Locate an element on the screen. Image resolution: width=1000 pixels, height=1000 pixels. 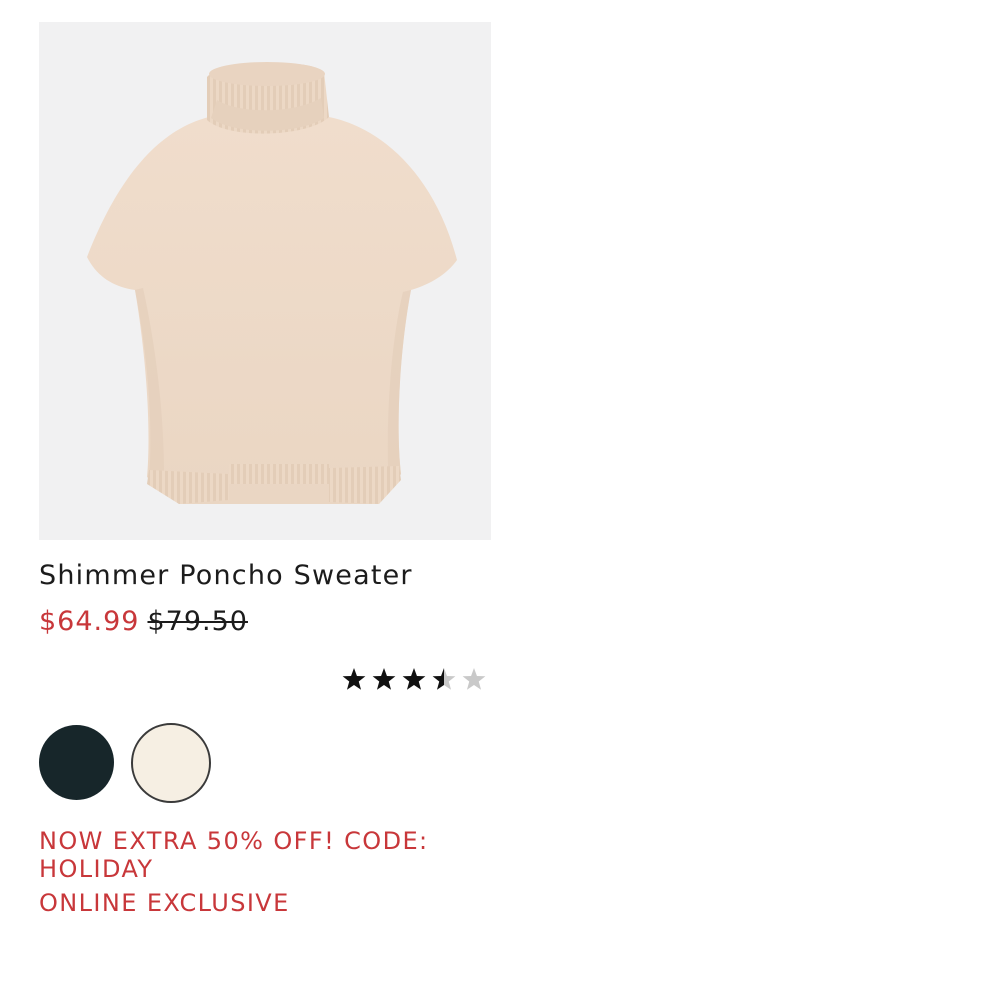
price-row: $64.99 $79.50 is located at coordinates (265, 622).